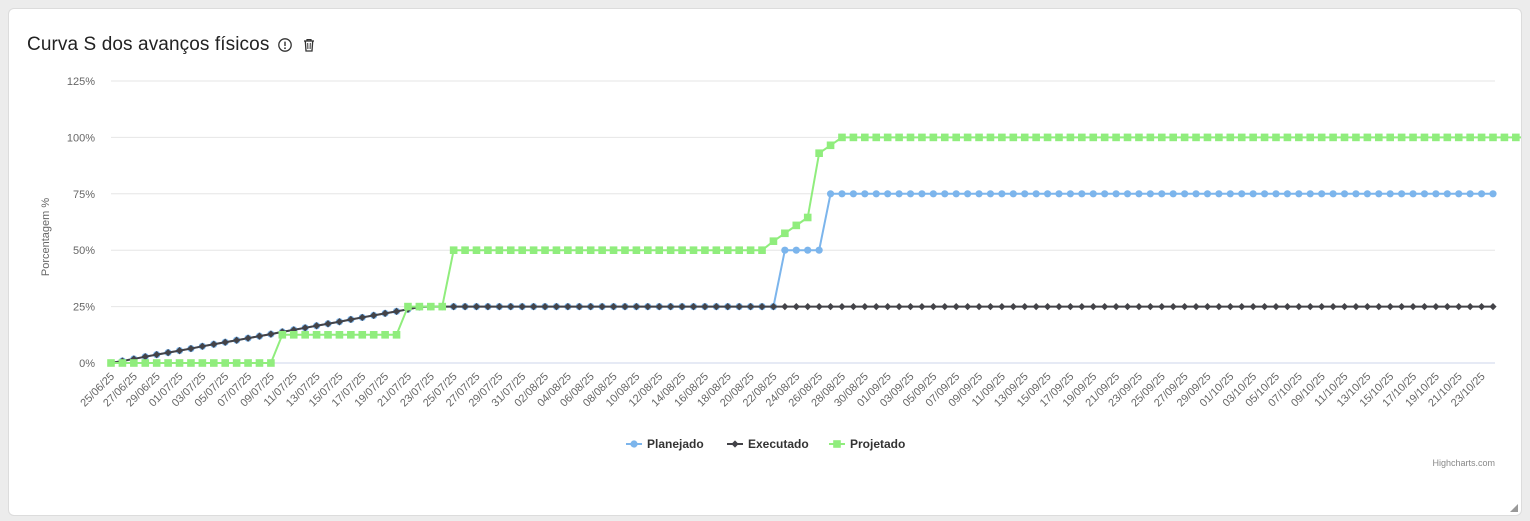 This screenshot has height=521, width=1530. Describe the element at coordinates (1463, 463) in the screenshot. I see `highcharts-credits: Highcharts.com` at that location.